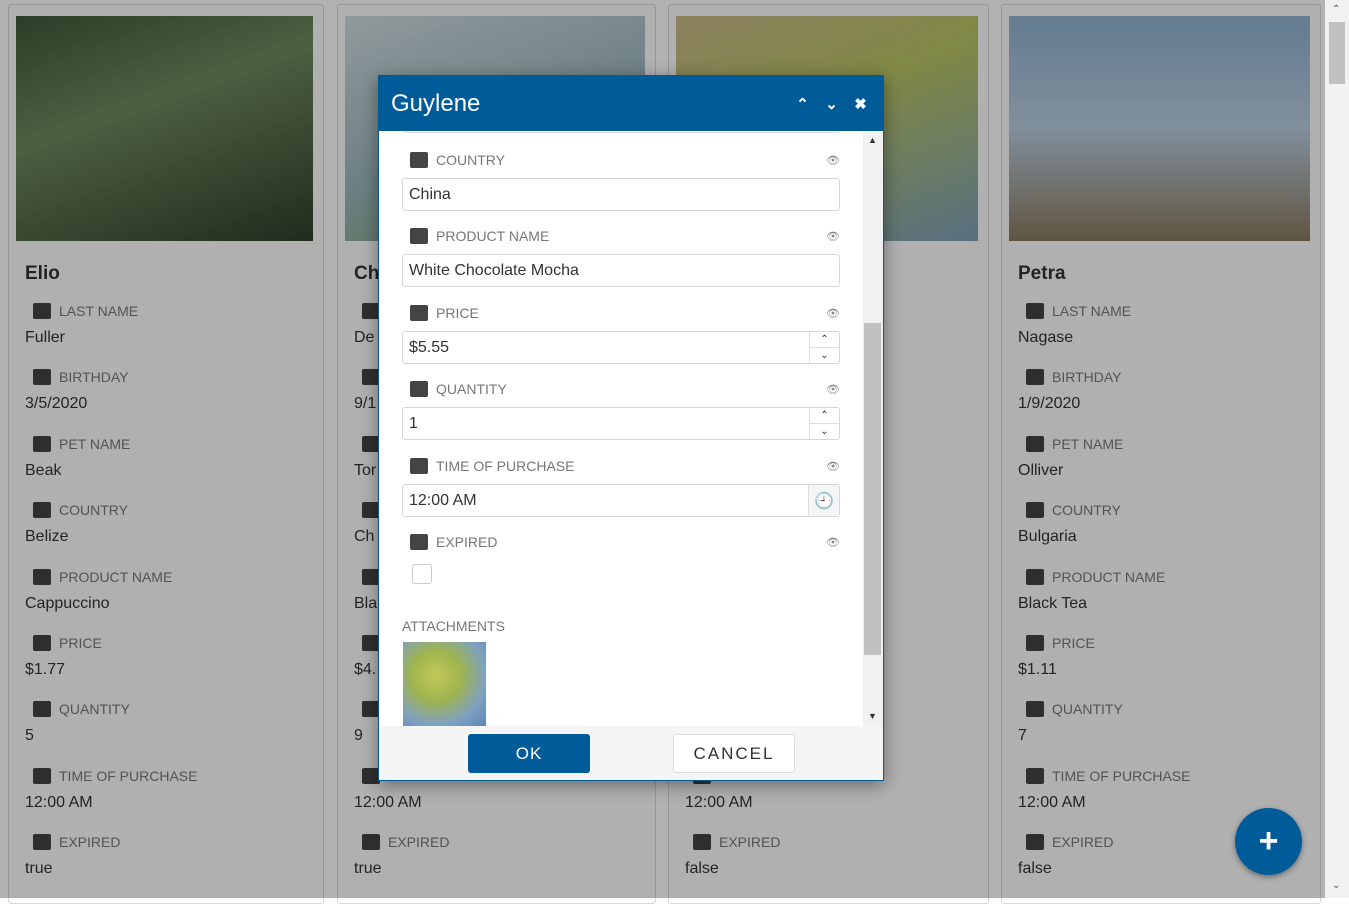 The width and height of the screenshot is (1349, 904). What do you see at coordinates (457, 313) in the screenshot?
I see `field-label: PRICE` at bounding box center [457, 313].